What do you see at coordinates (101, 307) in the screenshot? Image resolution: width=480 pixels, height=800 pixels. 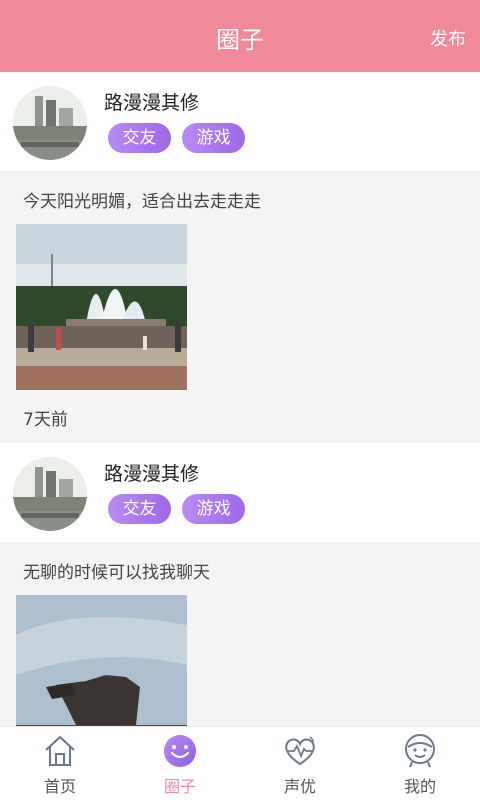 I see `post-image-fountain` at bounding box center [101, 307].